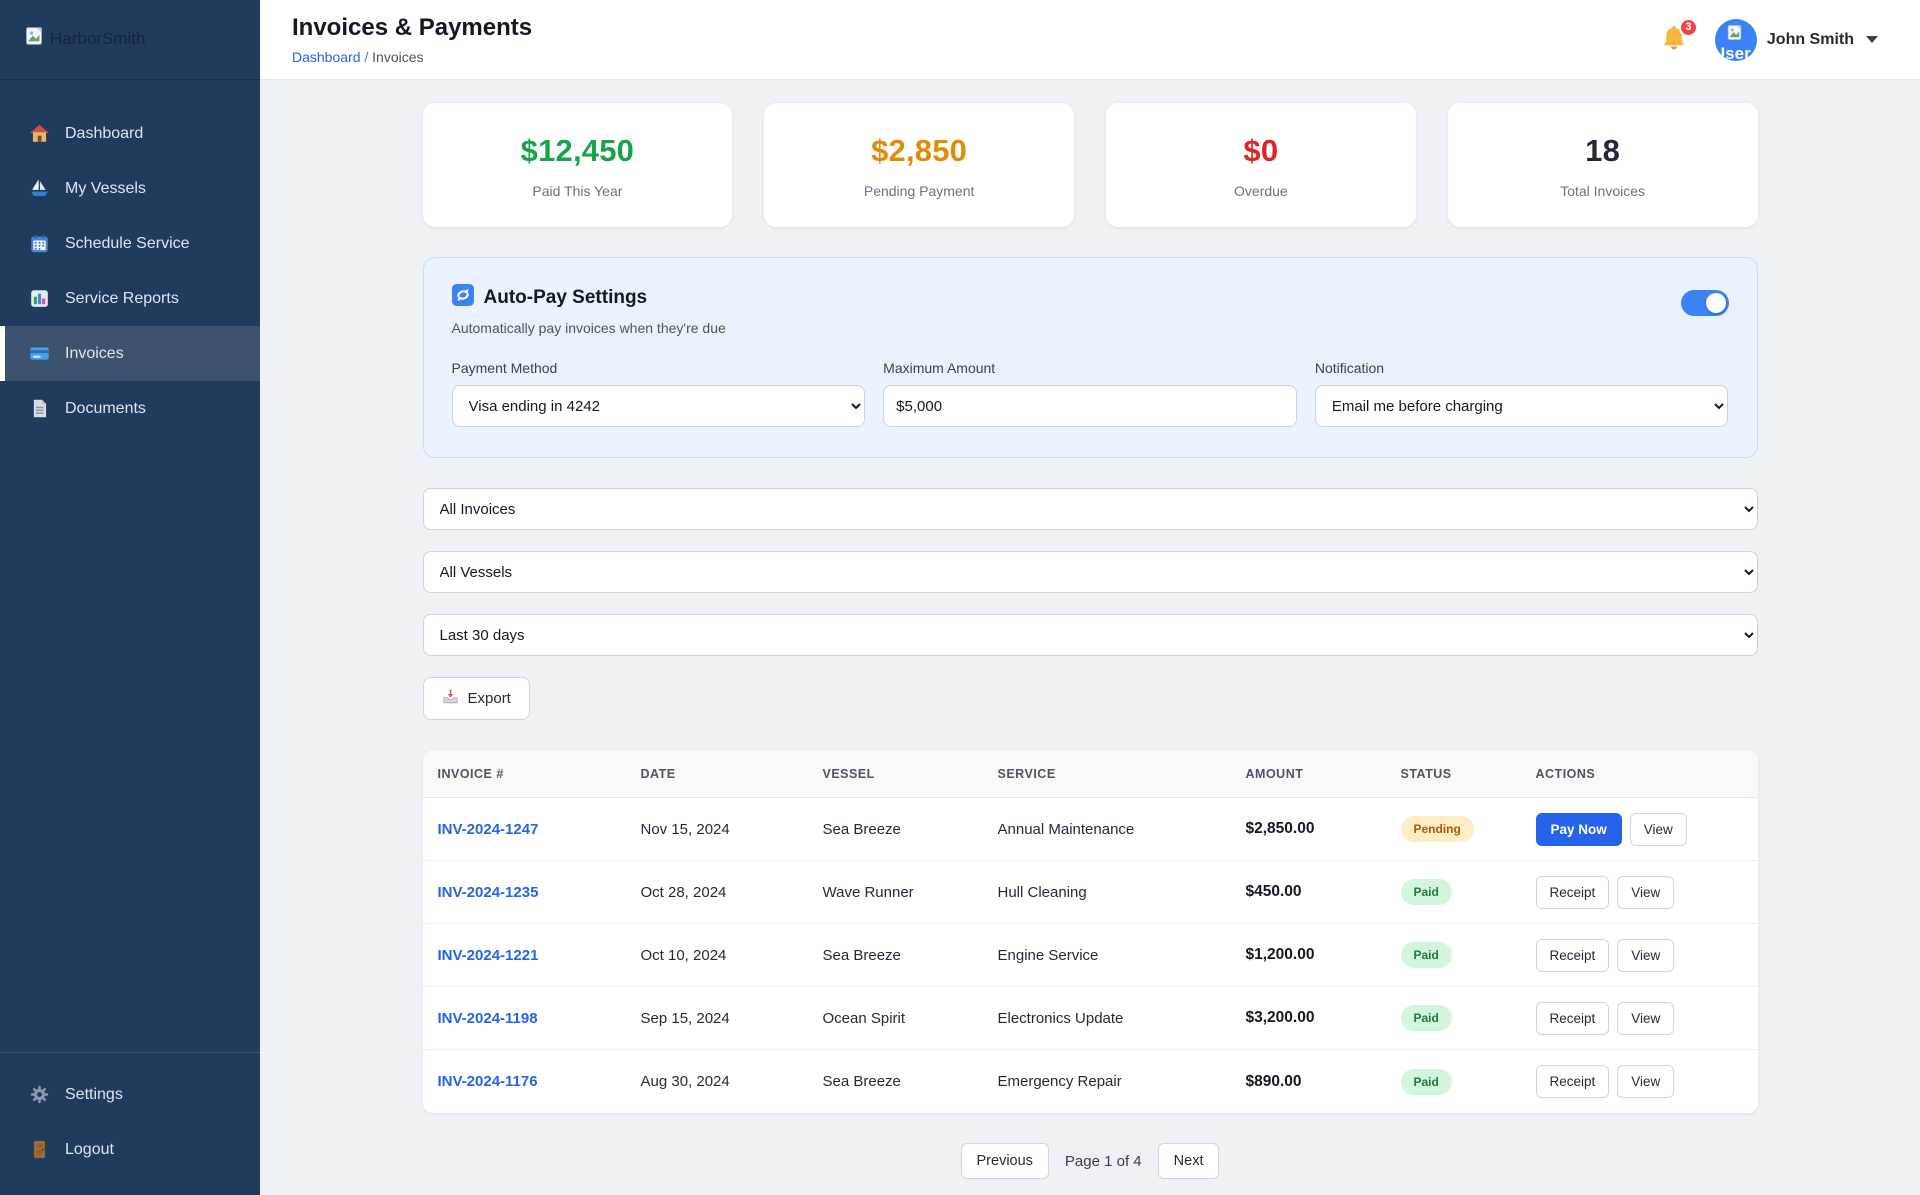 The image size is (1920, 1195). What do you see at coordinates (685, 1018) in the screenshot?
I see `invoice-date: Sep 15, 2024` at bounding box center [685, 1018].